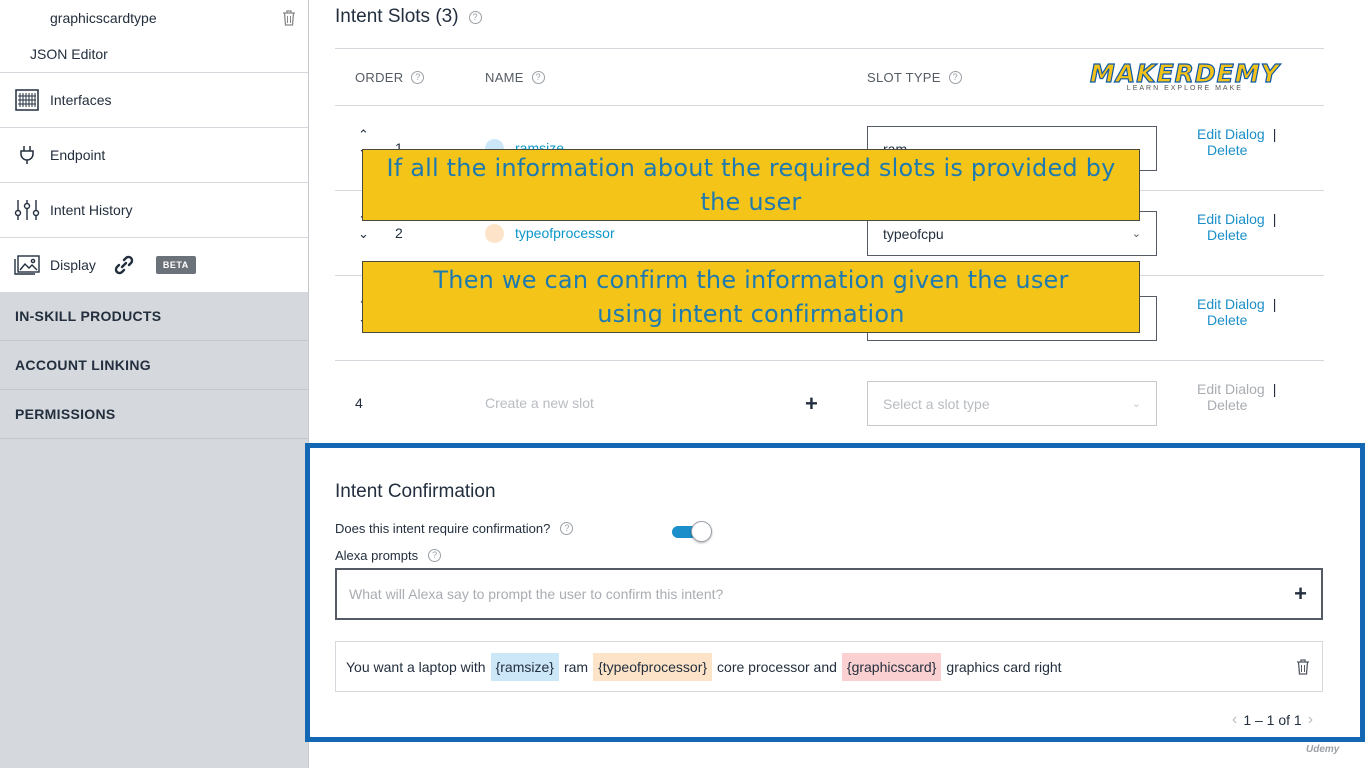 This screenshot has height=768, width=1366. Describe the element at coordinates (154, 154) in the screenshot. I see `sidebar-item-endpoint: Endpoint` at that location.